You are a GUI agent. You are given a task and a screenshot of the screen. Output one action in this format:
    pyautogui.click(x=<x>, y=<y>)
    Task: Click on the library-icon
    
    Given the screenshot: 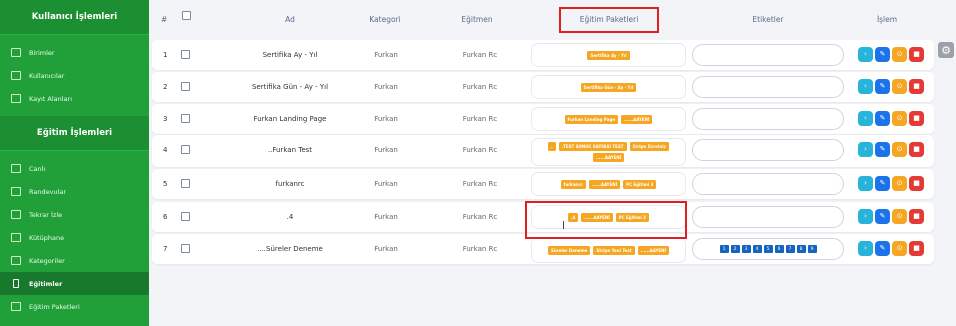 What is the action you would take?
    pyautogui.click(x=16, y=237)
    